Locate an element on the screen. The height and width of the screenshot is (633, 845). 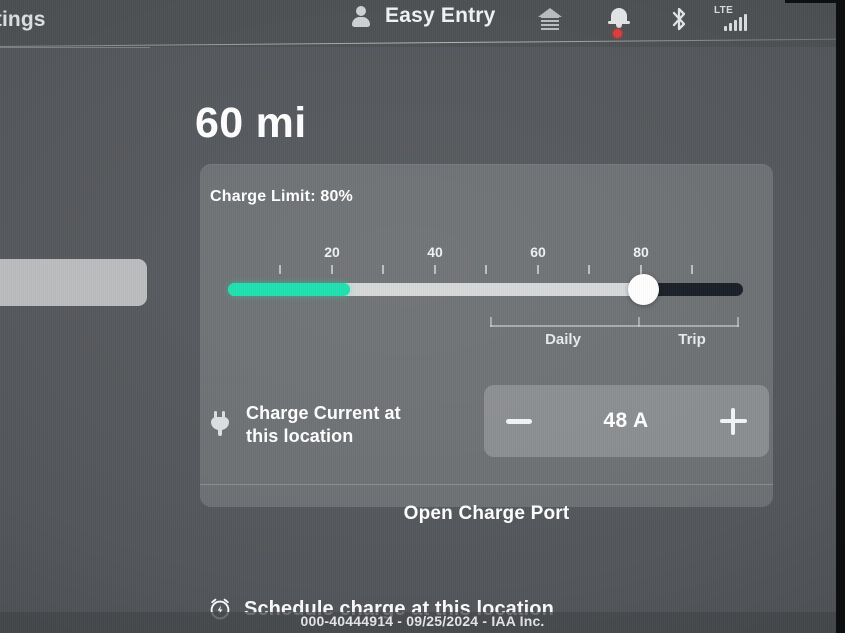
bracket-cap-left is located at coordinates (491, 322).